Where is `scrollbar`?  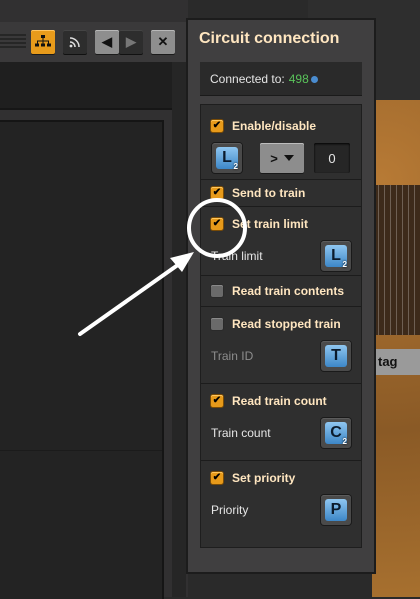 scrollbar is located at coordinates (179, 329).